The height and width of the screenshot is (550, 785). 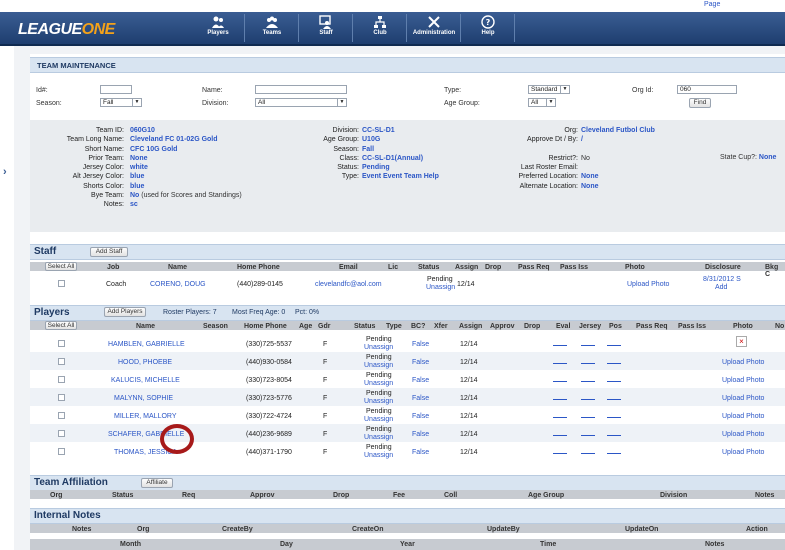 I want to click on nav-help: ? Help, so click(x=488, y=29).